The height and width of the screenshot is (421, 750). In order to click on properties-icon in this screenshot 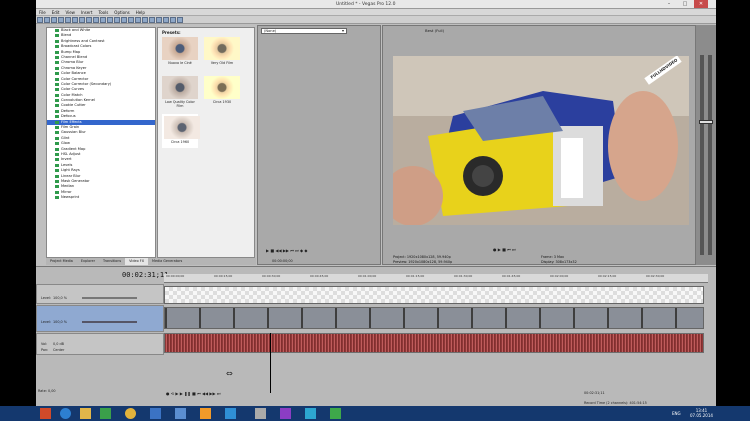, I will do `click(61, 20)`.